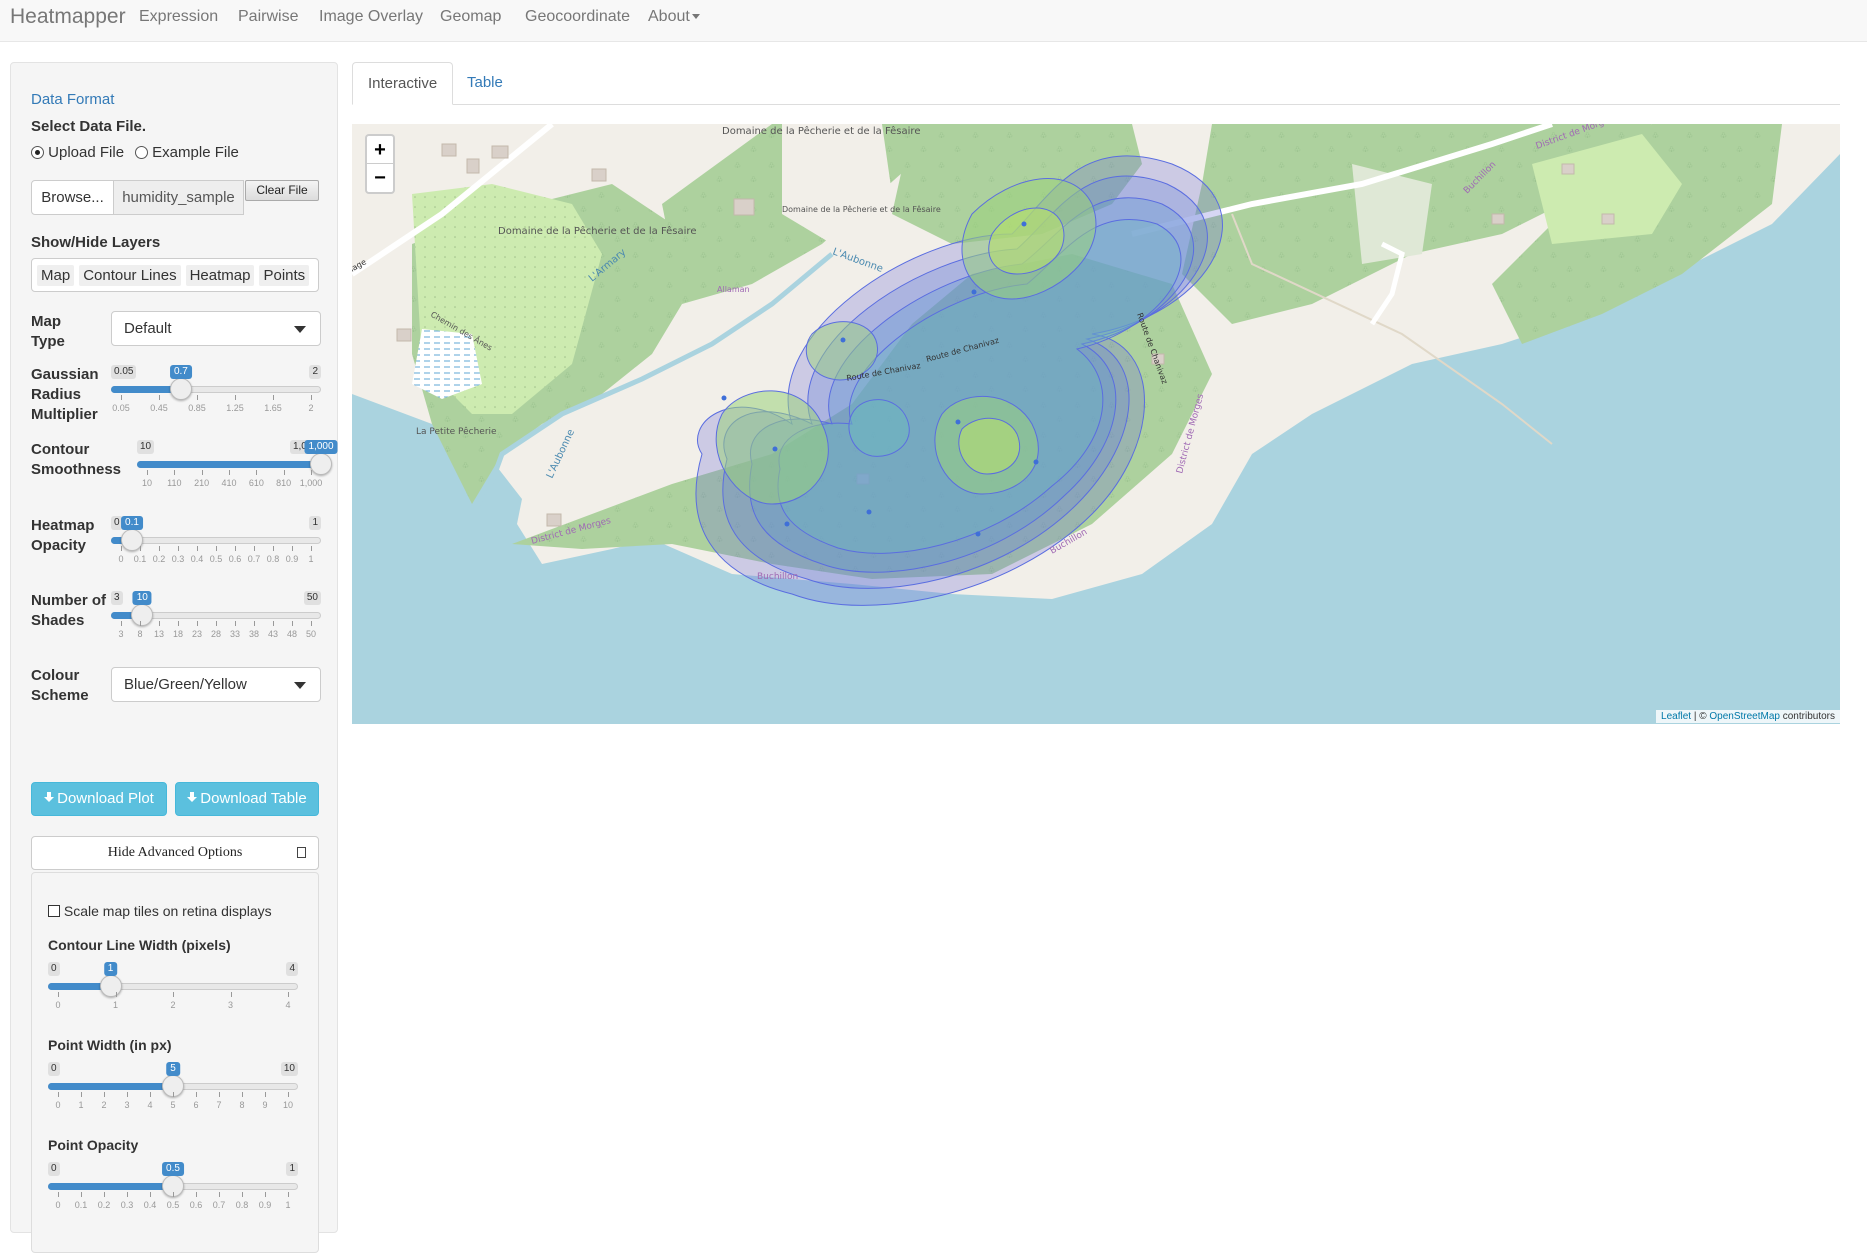  Describe the element at coordinates (321, 447) in the screenshot. I see `slider-value-label: 1,000` at that location.